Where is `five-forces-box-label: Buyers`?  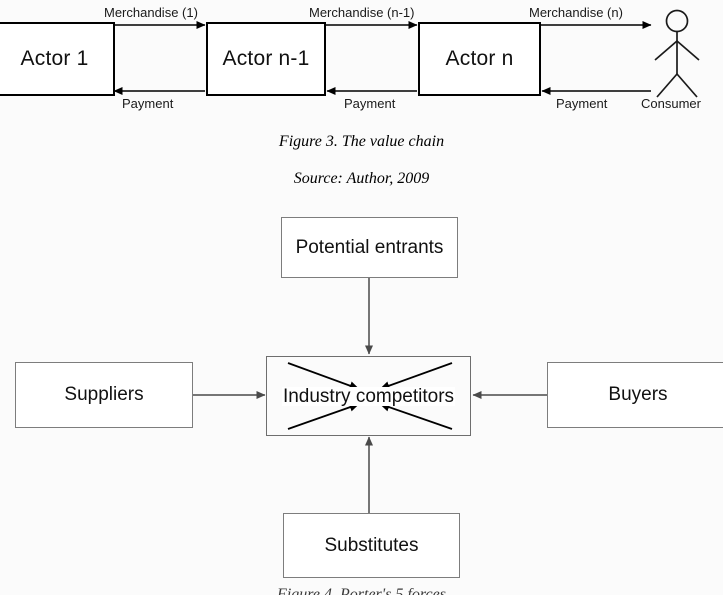 five-forces-box-label: Buyers is located at coordinates (638, 394).